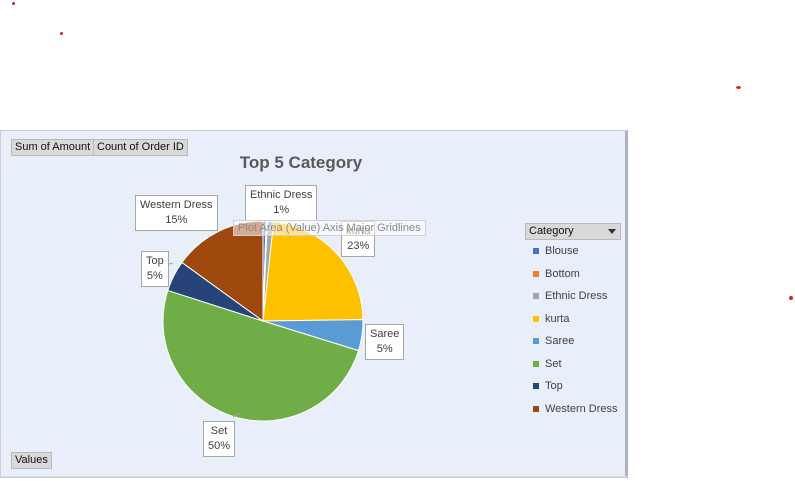  Describe the element at coordinates (31, 460) in the screenshot. I see `values-field-area: Values` at that location.